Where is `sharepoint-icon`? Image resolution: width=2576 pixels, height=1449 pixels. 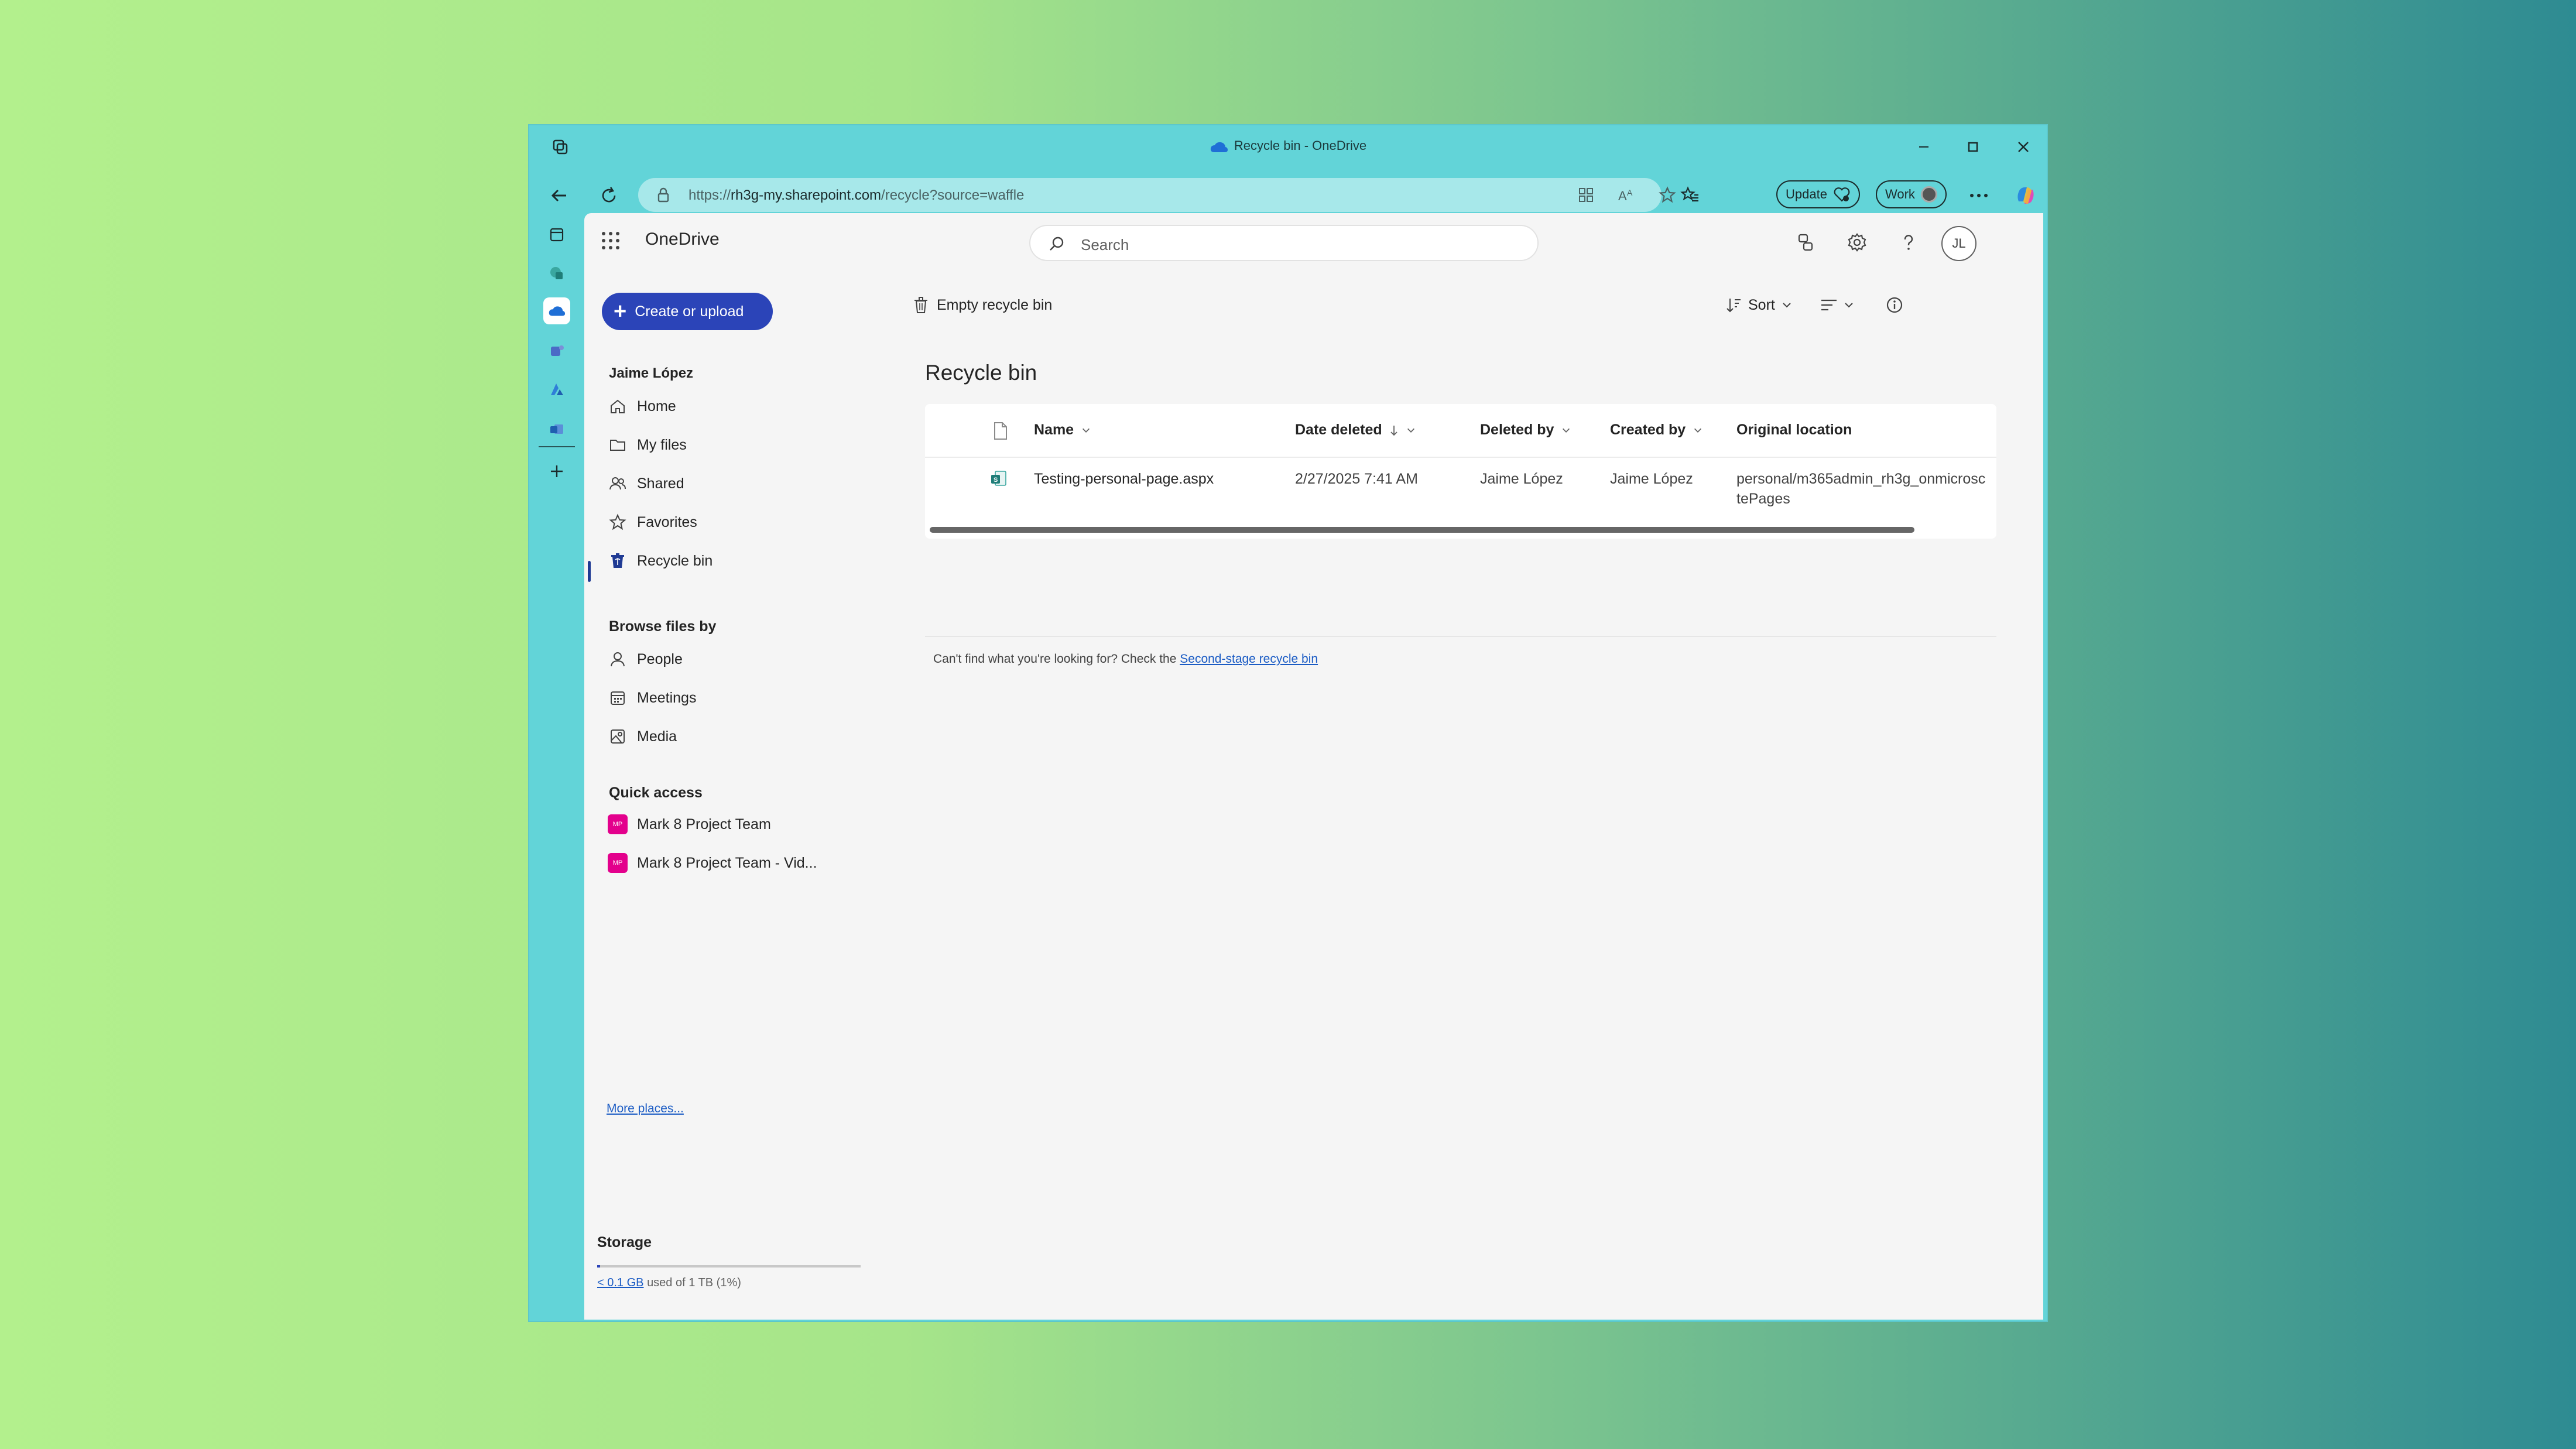 sharepoint-icon is located at coordinates (556, 273).